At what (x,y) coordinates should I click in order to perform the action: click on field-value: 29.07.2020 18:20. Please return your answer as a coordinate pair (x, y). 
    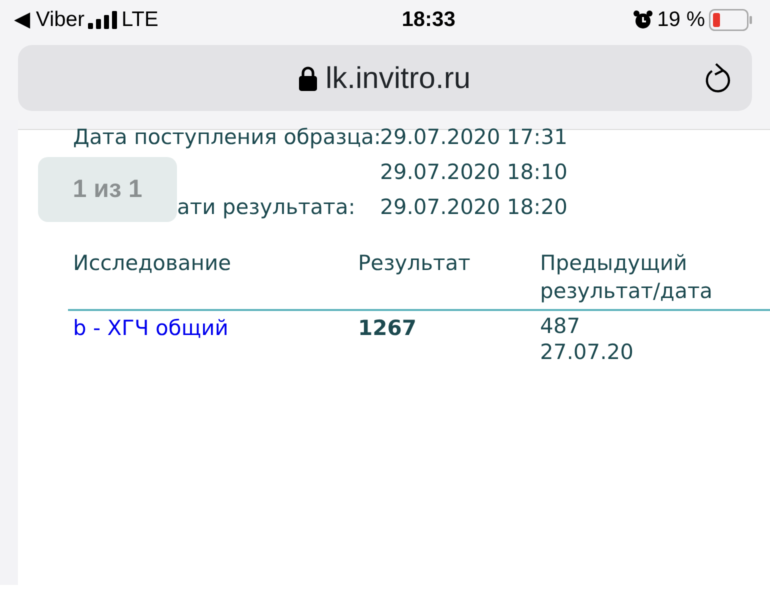
    Looking at the image, I should click on (474, 207).